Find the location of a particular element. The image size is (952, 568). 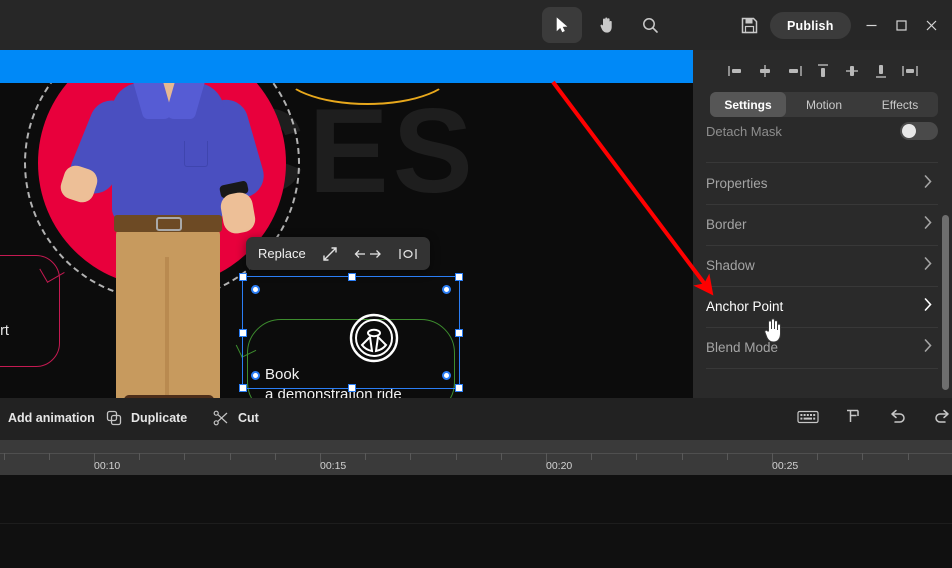

resize-handle-bottom-left is located at coordinates (243, 388).